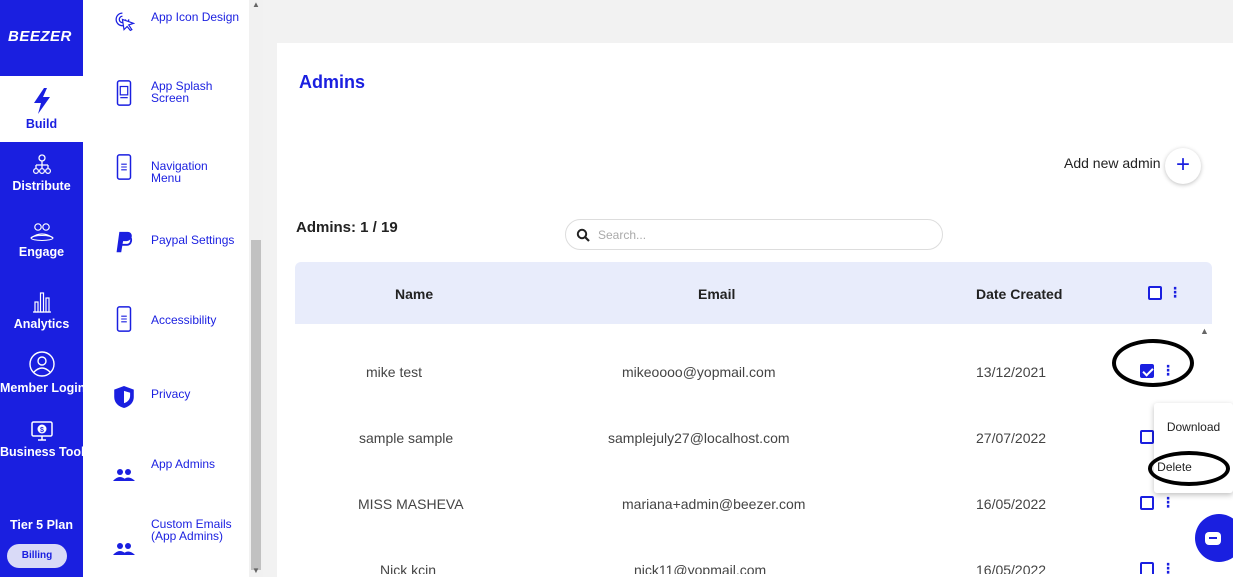  What do you see at coordinates (714, 504) in the screenshot?
I see `row-email: mariana+admin@beezer.com` at bounding box center [714, 504].